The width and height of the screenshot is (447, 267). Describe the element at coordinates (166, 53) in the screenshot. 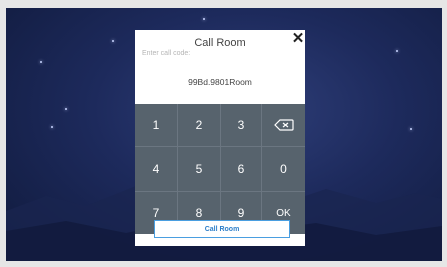

I see `call-code-placeholder: Enter call code:` at that location.